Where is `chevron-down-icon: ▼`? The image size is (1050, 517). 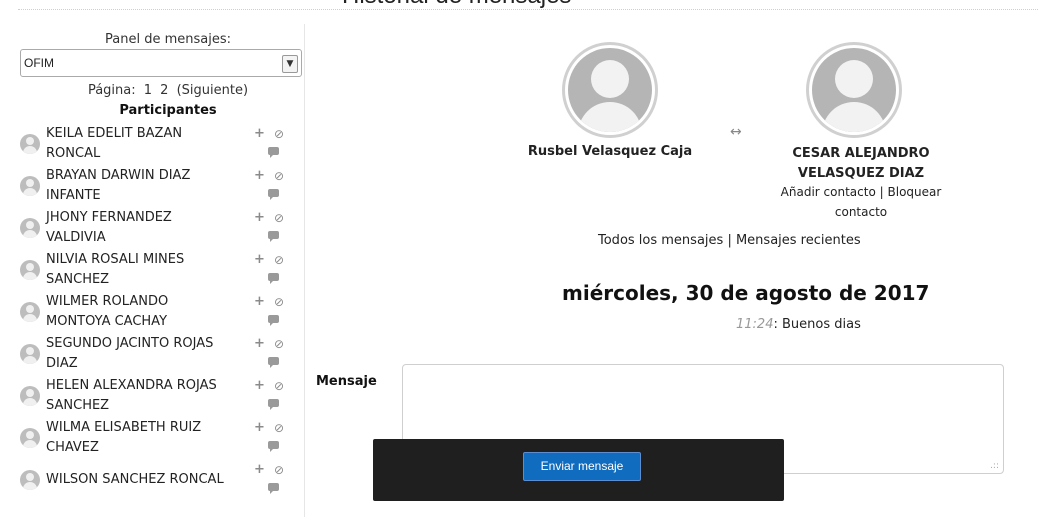 chevron-down-icon: ▼ is located at coordinates (290, 64).